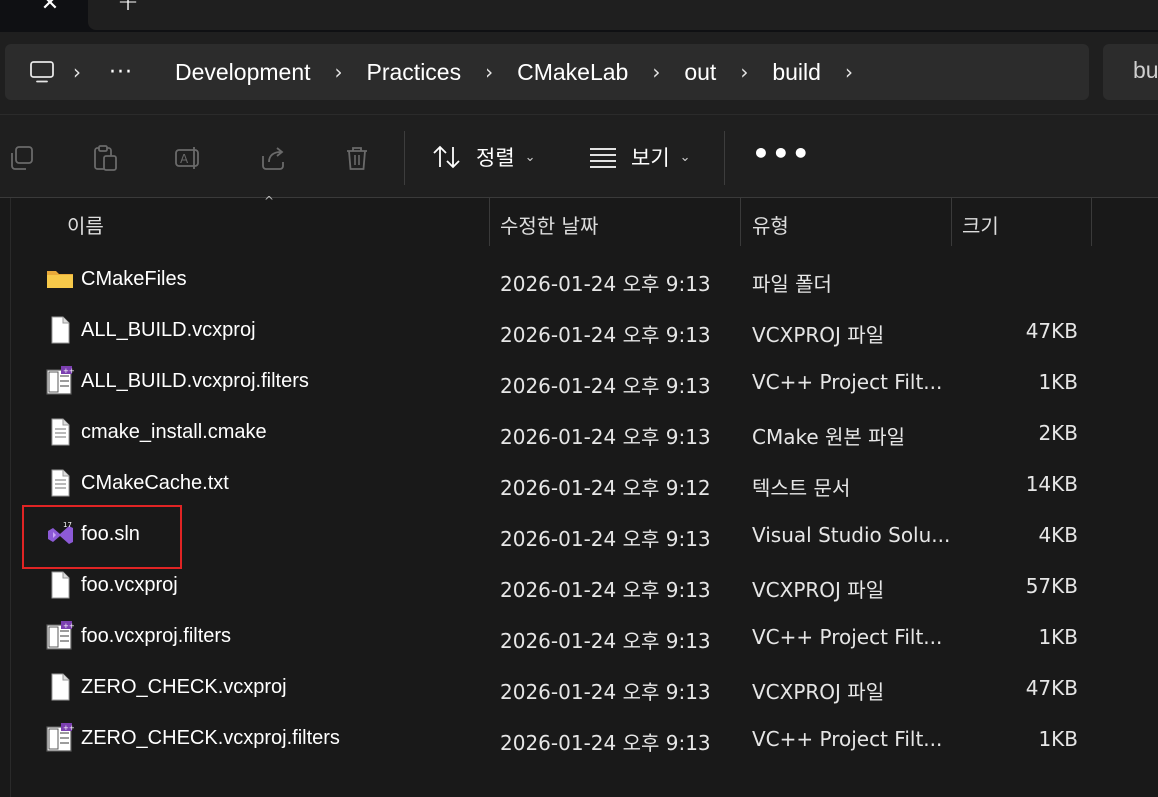 The width and height of the screenshot is (1158, 797). What do you see at coordinates (650, 158) in the screenshot?
I see `view-label: 보기` at bounding box center [650, 158].